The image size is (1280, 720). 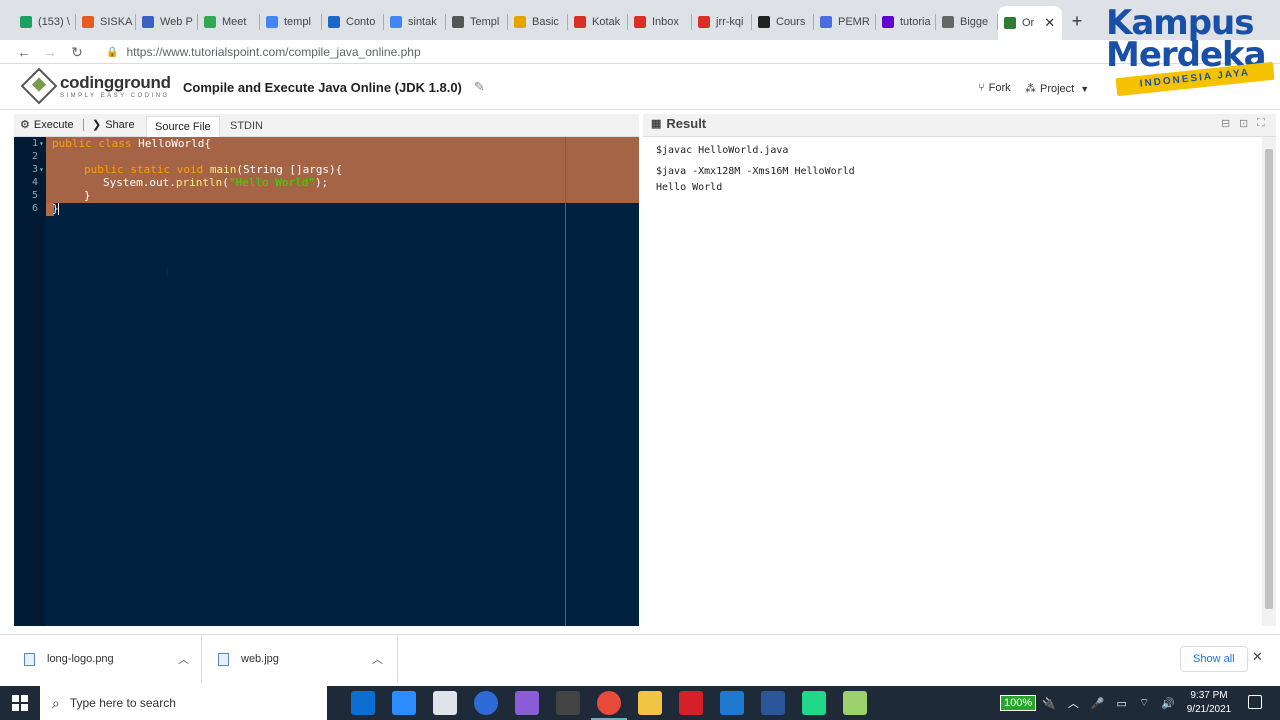 I want to click on browser-tab: Meet, so click(x=229, y=22).